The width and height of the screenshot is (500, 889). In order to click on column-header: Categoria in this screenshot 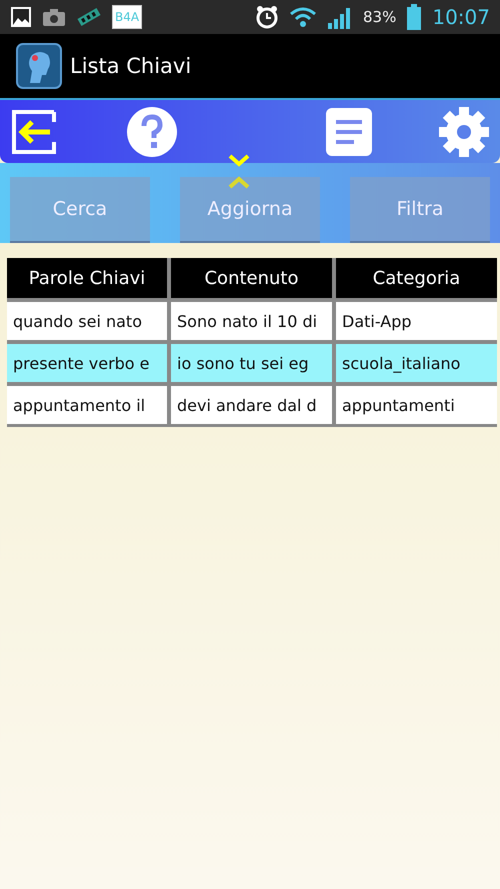, I will do `click(416, 278)`.